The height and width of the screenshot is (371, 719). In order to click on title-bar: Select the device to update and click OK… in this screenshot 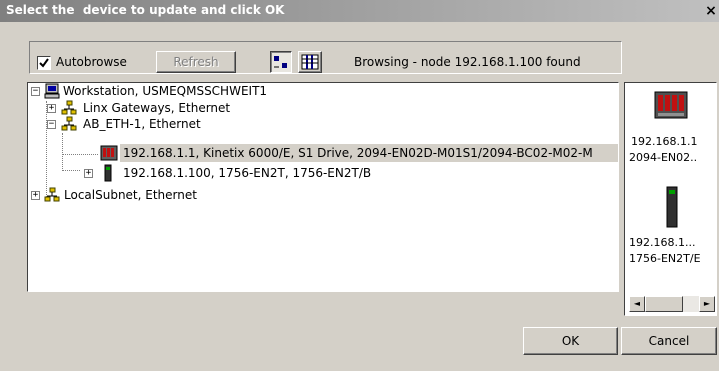, I will do `click(359, 11)`.